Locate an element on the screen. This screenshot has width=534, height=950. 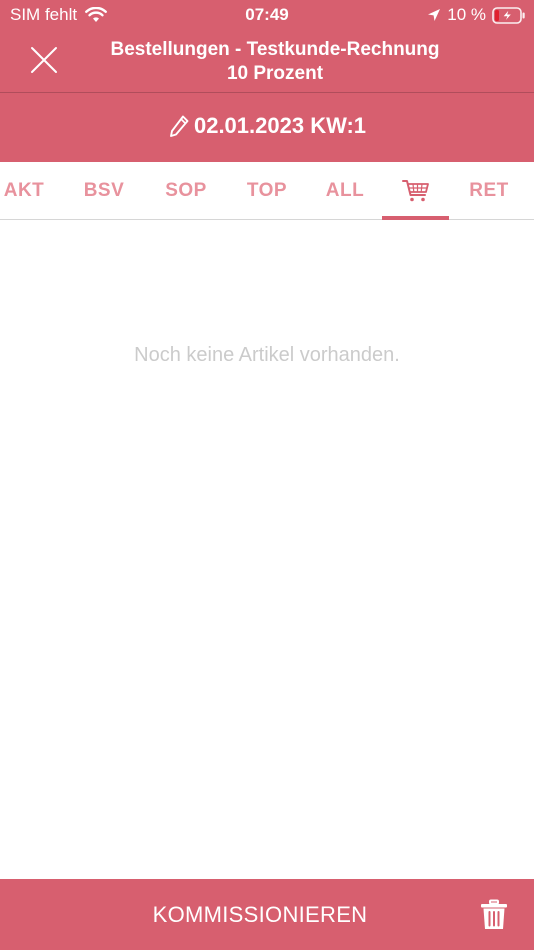
tab-label: TOP is located at coordinates (267, 190).